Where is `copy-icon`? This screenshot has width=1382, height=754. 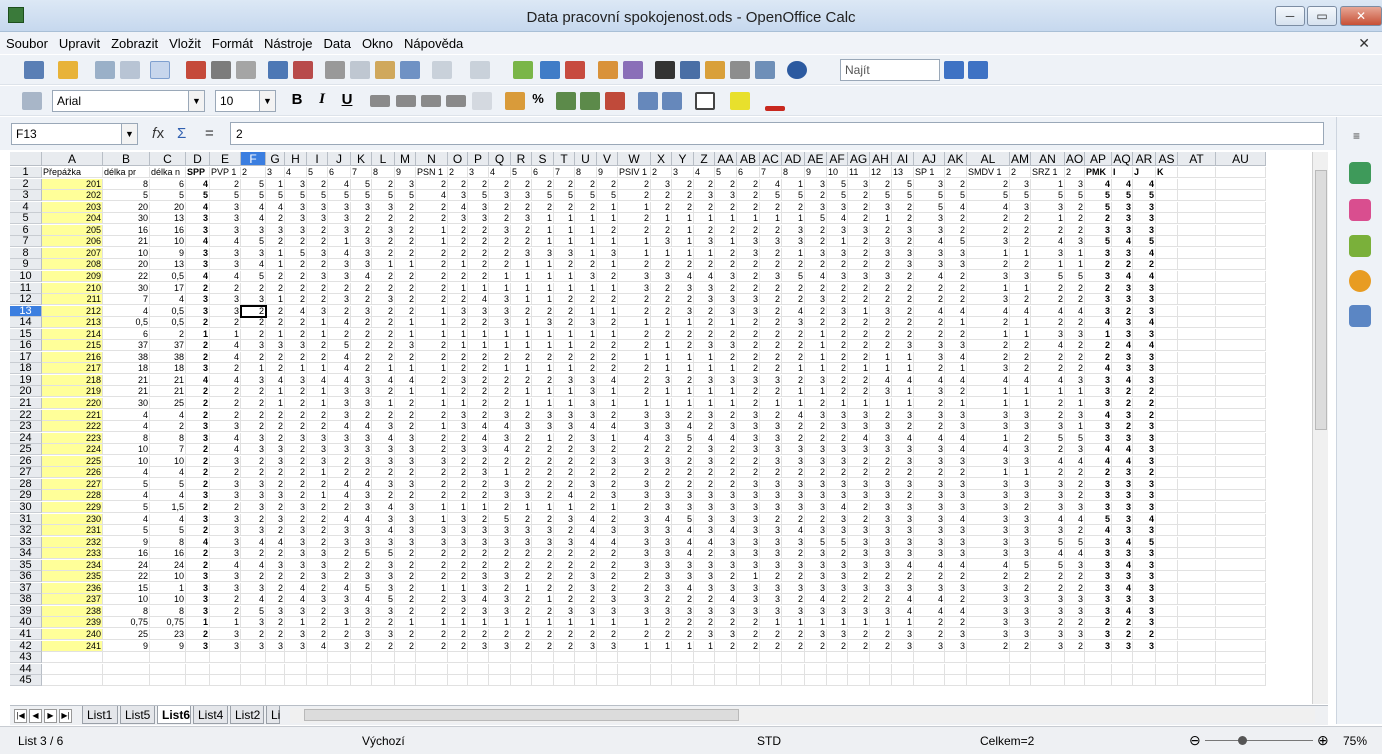 copy-icon is located at coordinates (360, 70).